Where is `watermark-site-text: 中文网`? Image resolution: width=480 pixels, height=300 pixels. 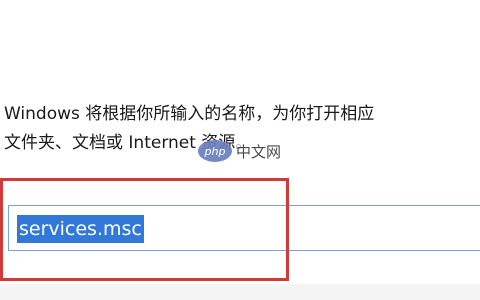
watermark-site-text: 中文网 is located at coordinates (259, 151).